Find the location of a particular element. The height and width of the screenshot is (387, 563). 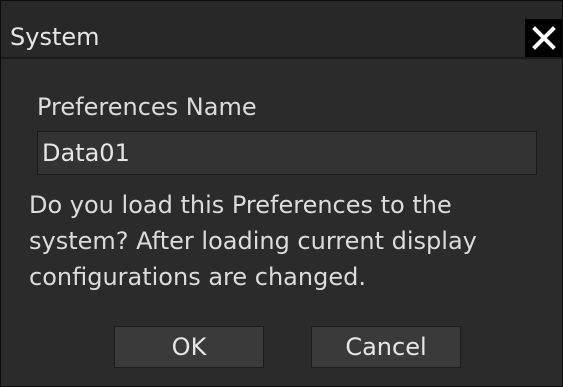

dialog-title: System is located at coordinates (55, 37).